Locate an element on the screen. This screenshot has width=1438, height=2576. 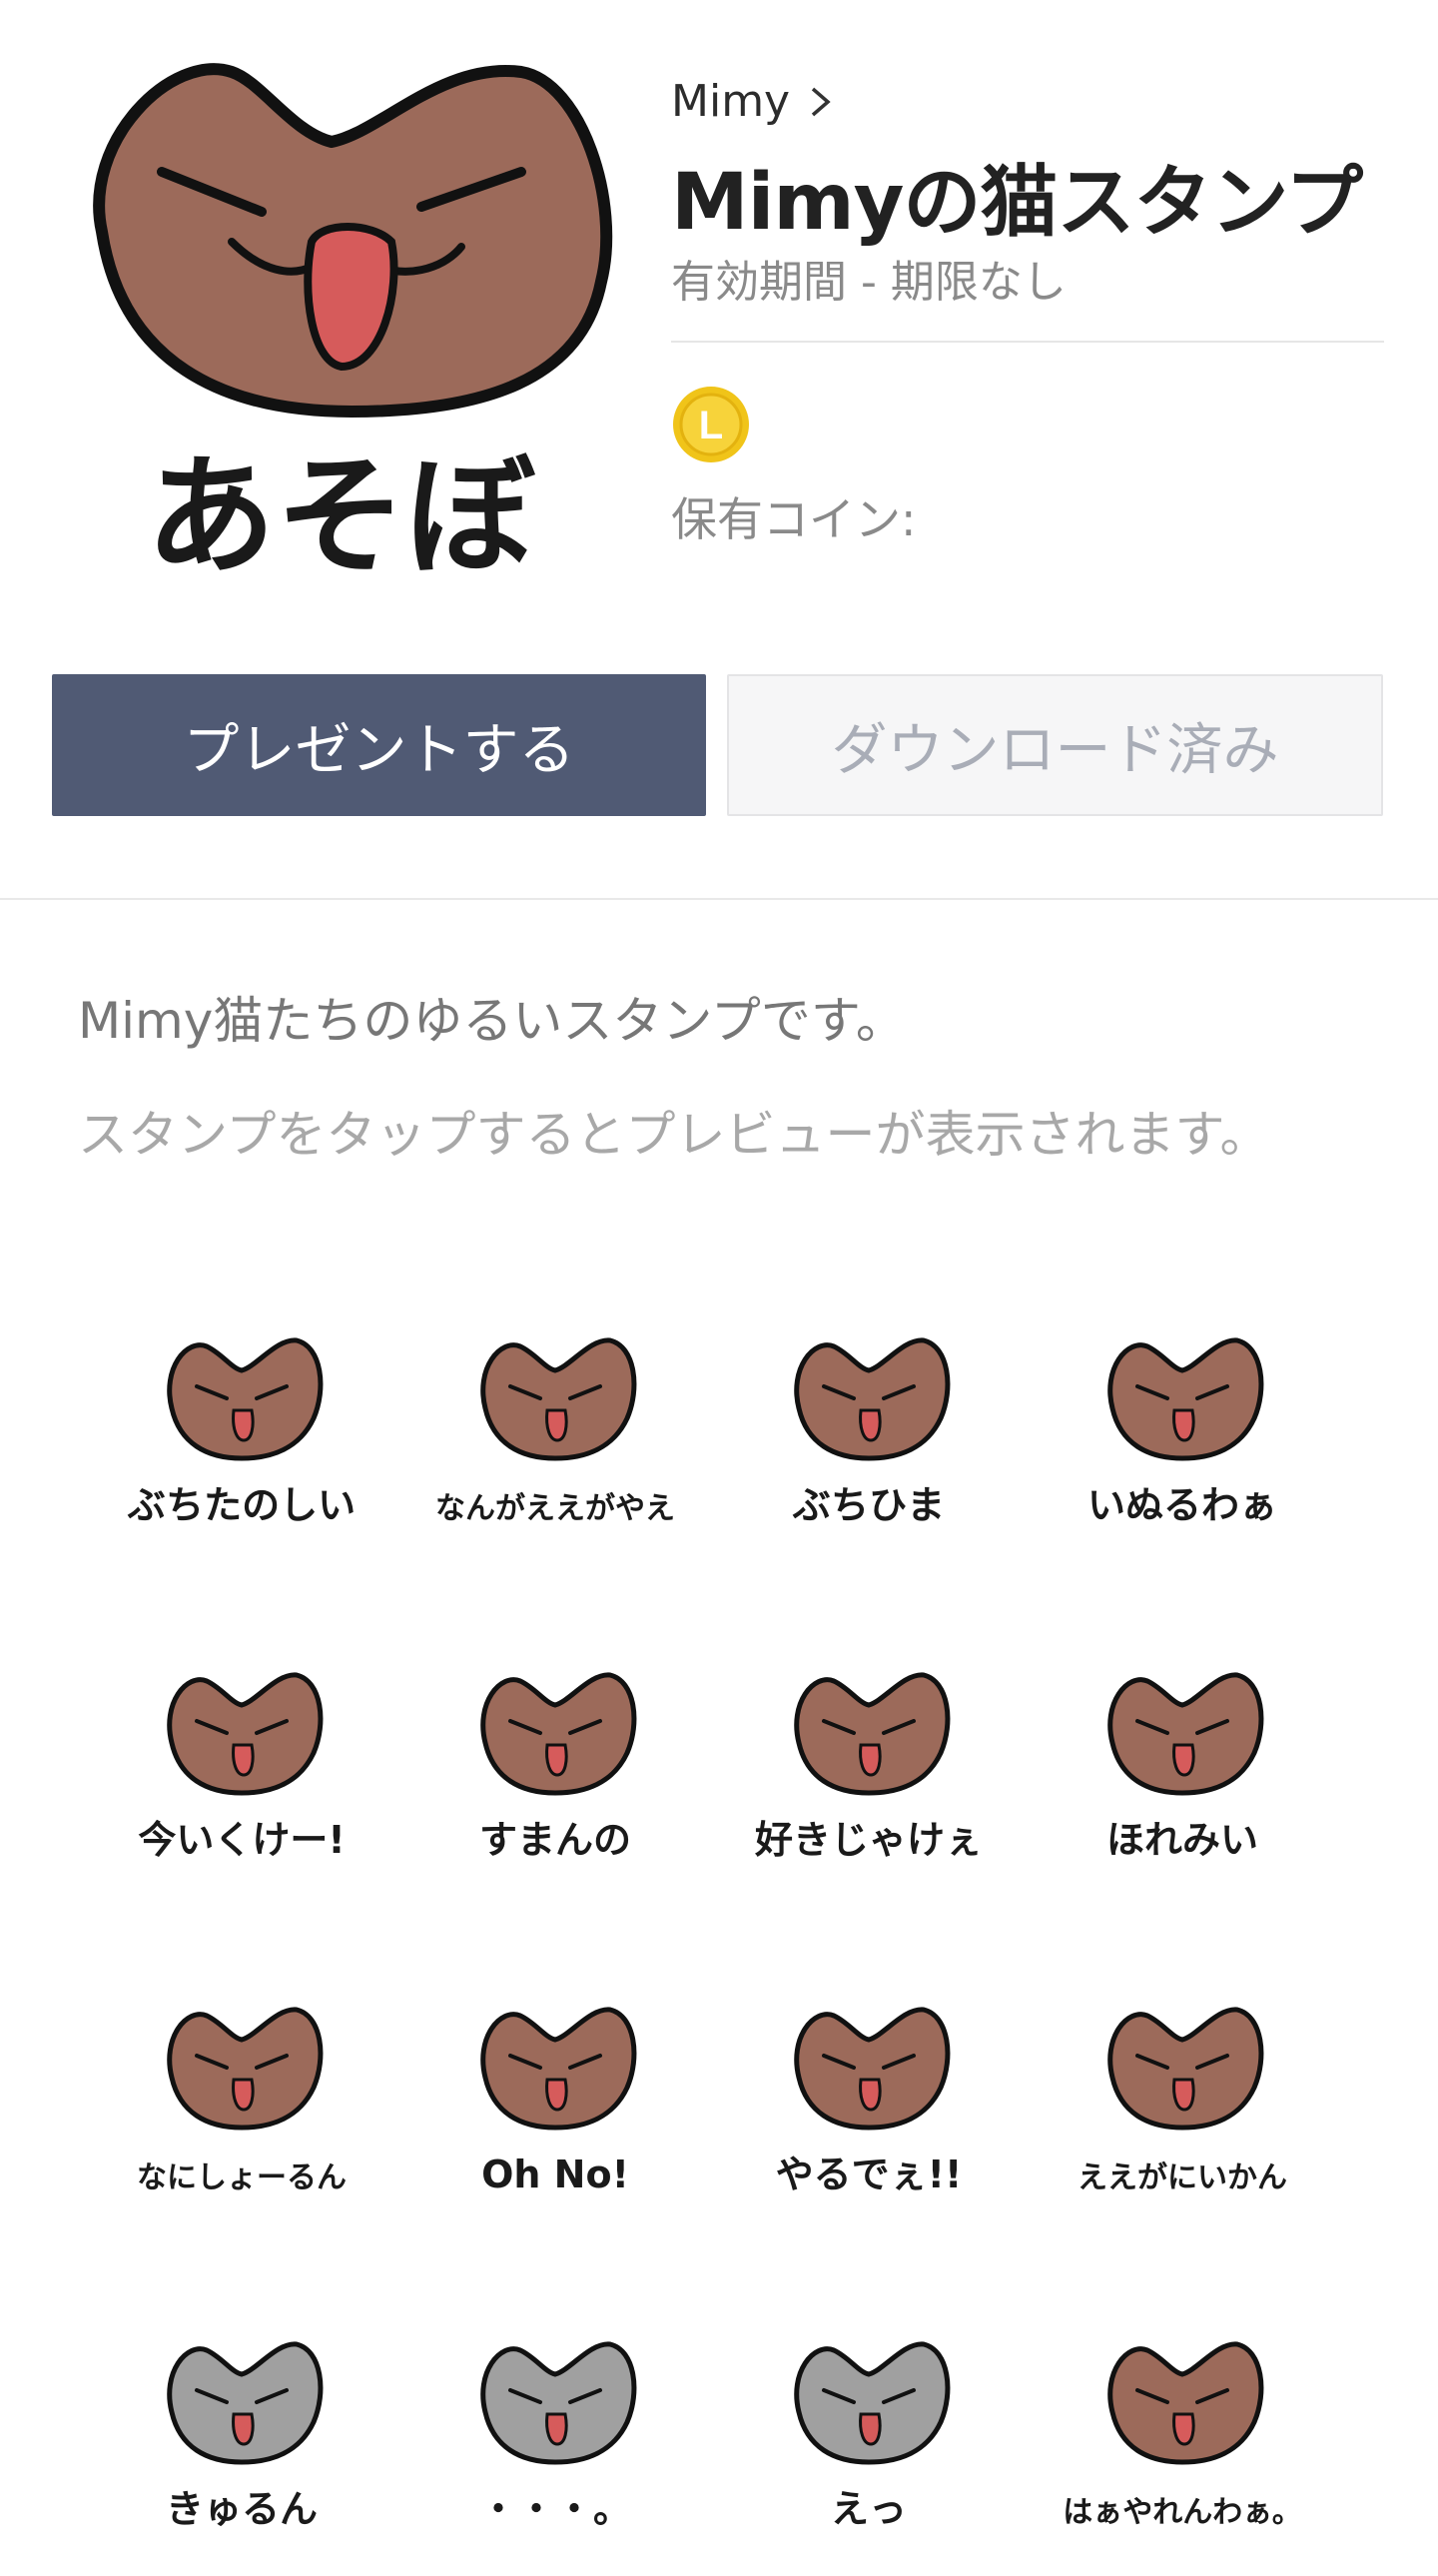
sticker-item: はぁやれんわぁ。 is located at coordinates (1182, 2422).